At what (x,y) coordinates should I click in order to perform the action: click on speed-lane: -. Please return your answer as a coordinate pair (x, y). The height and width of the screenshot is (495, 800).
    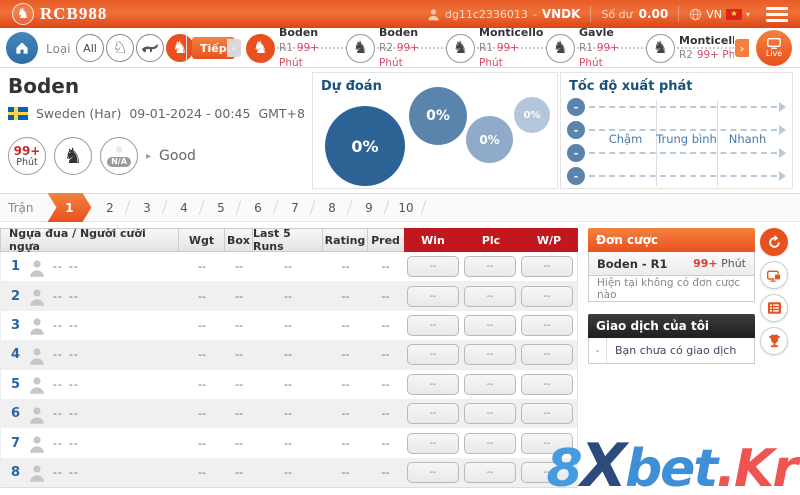
    Looking at the image, I should click on (676, 153).